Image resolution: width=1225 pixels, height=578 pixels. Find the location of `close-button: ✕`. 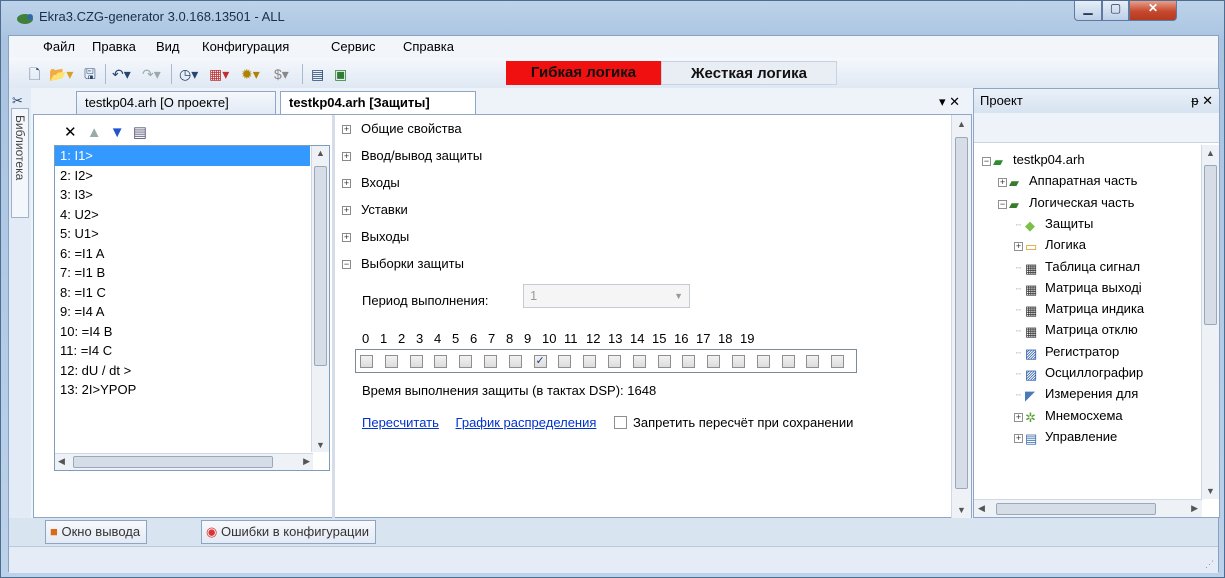

close-button: ✕ is located at coordinates (1153, 11).